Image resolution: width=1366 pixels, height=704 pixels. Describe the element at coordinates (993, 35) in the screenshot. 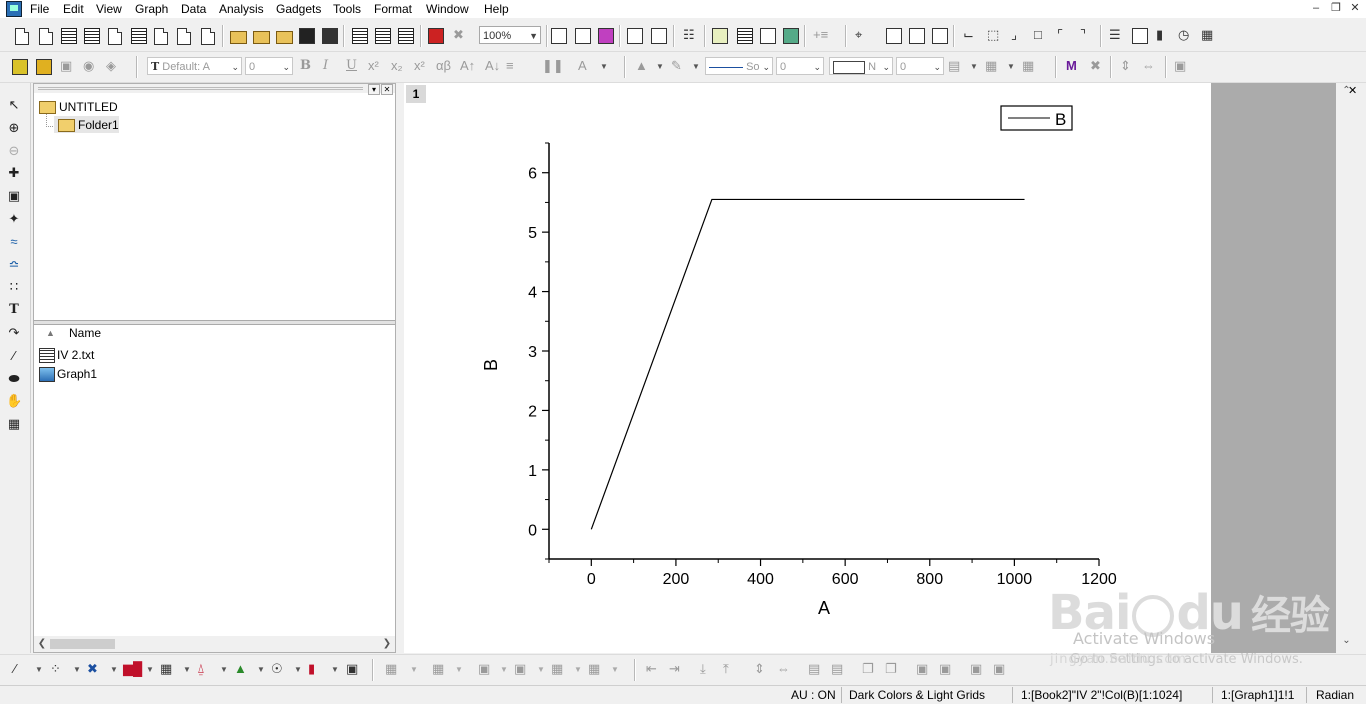

I see `axes-box-icon: ⬚` at that location.